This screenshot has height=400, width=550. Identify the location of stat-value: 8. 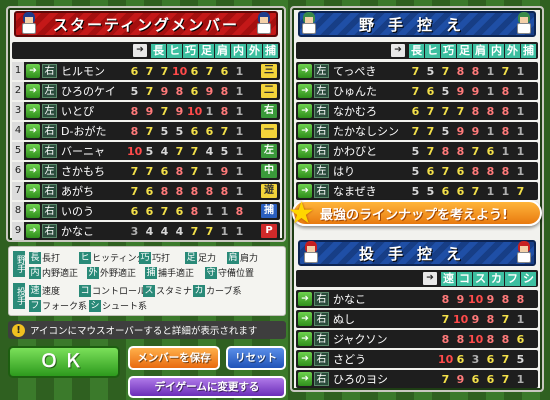
(445, 339).